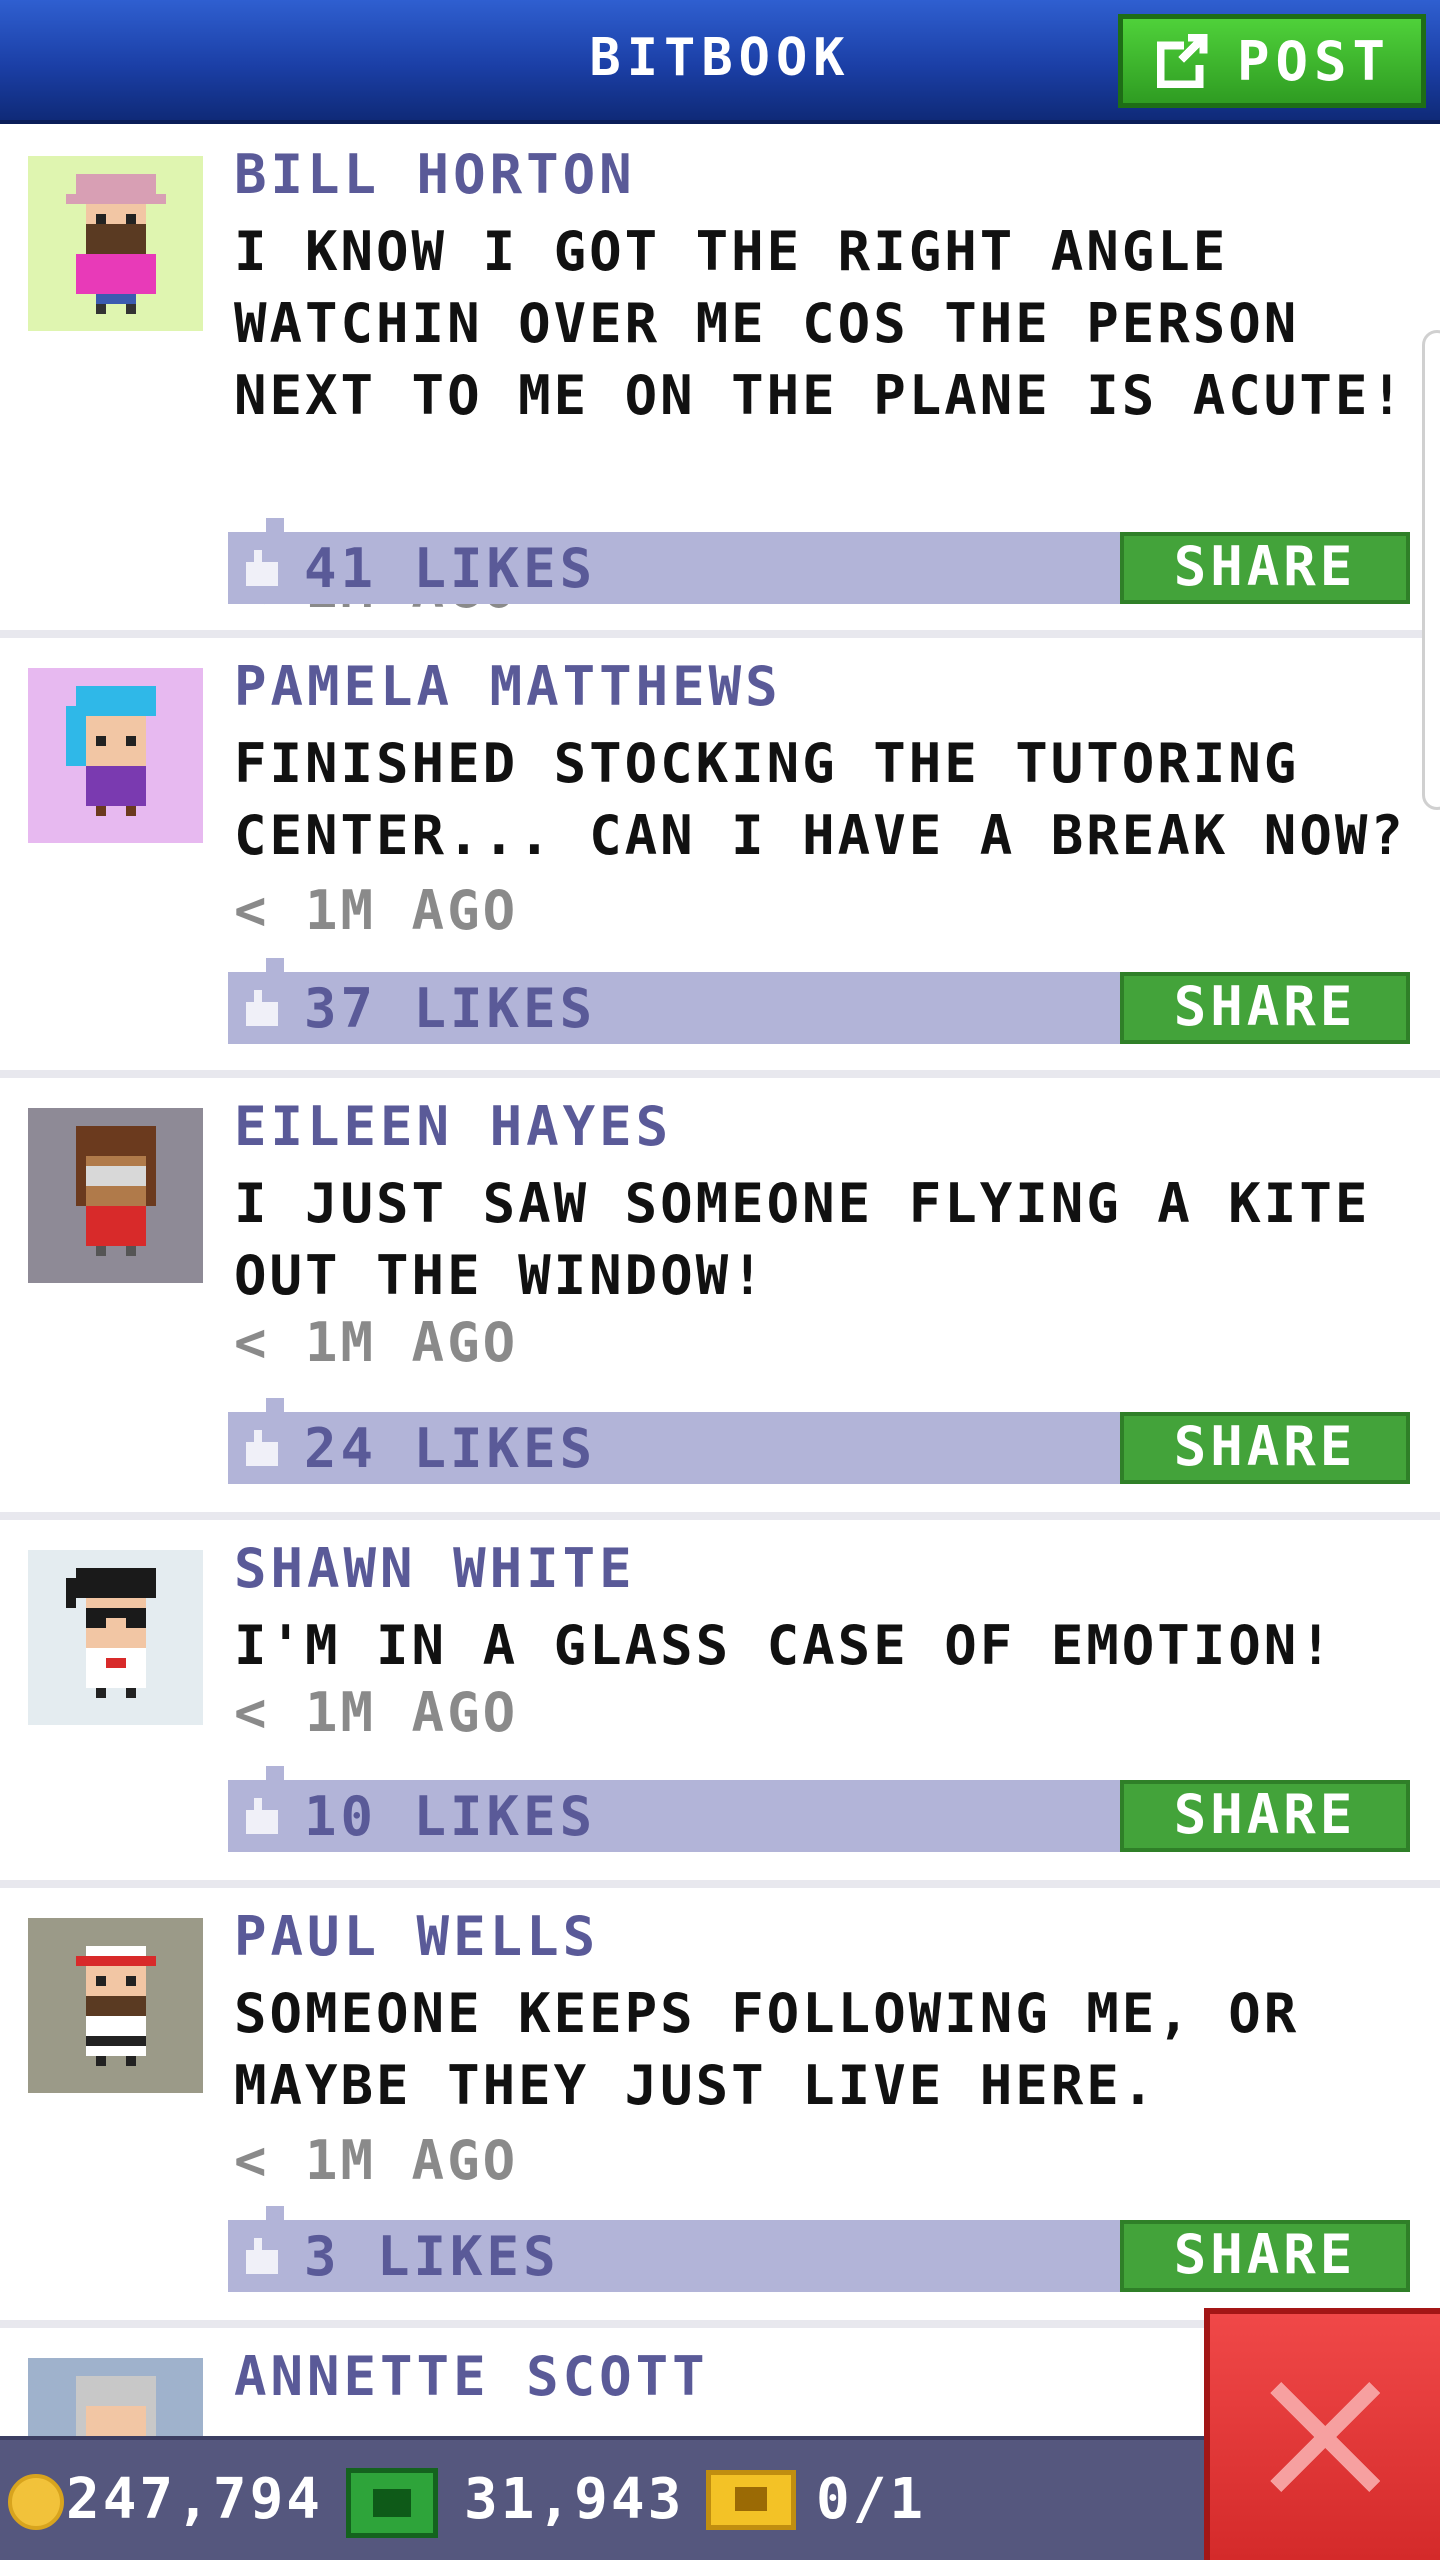 The image size is (1440, 2560). I want to click on bux-count: 31,943, so click(574, 2499).